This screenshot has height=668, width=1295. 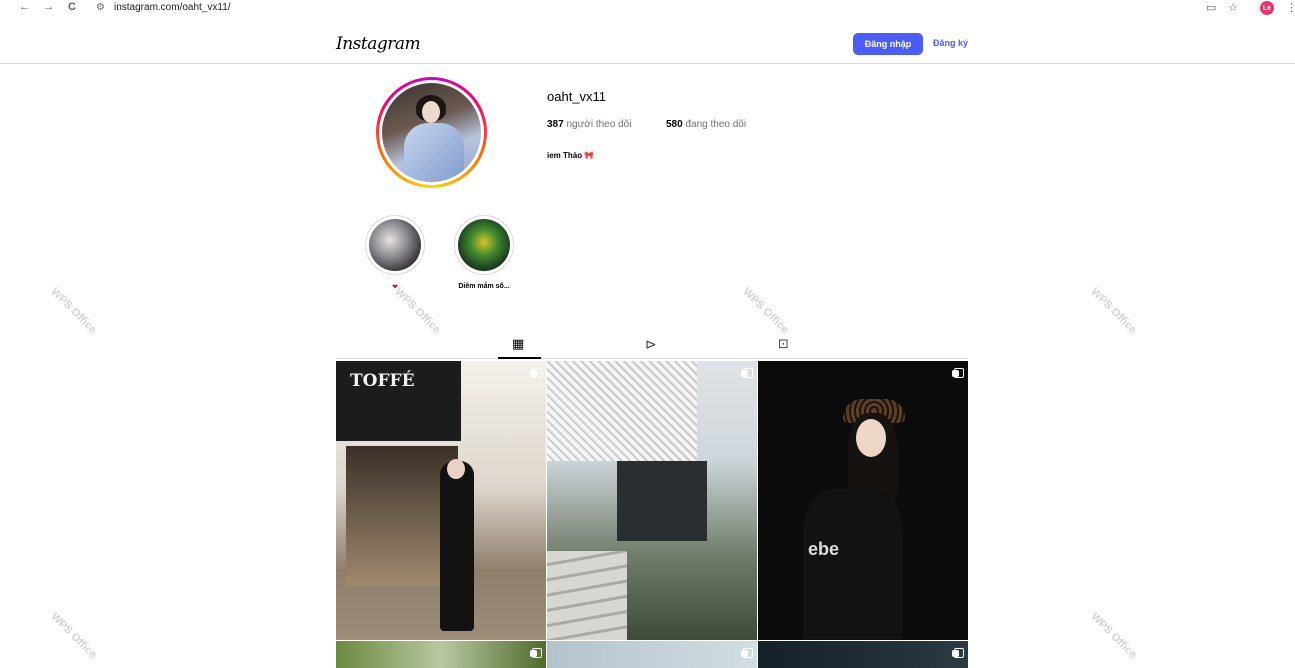 What do you see at coordinates (1233, 7) in the screenshot?
I see `bookmark-star-icon: ☆` at bounding box center [1233, 7].